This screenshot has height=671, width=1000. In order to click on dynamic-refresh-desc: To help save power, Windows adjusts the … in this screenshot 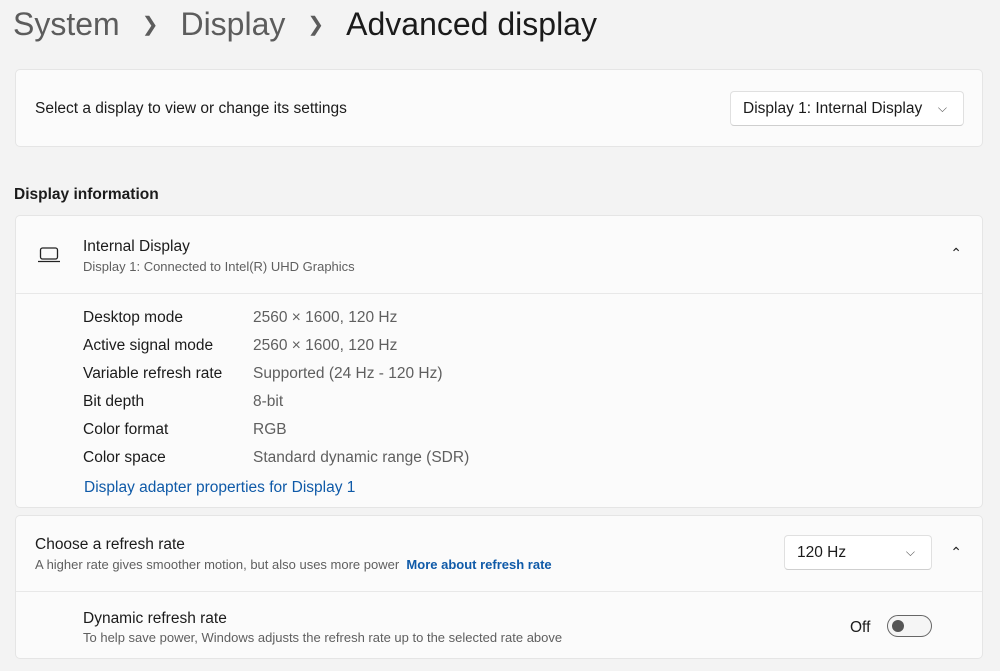, I will do `click(323, 637)`.